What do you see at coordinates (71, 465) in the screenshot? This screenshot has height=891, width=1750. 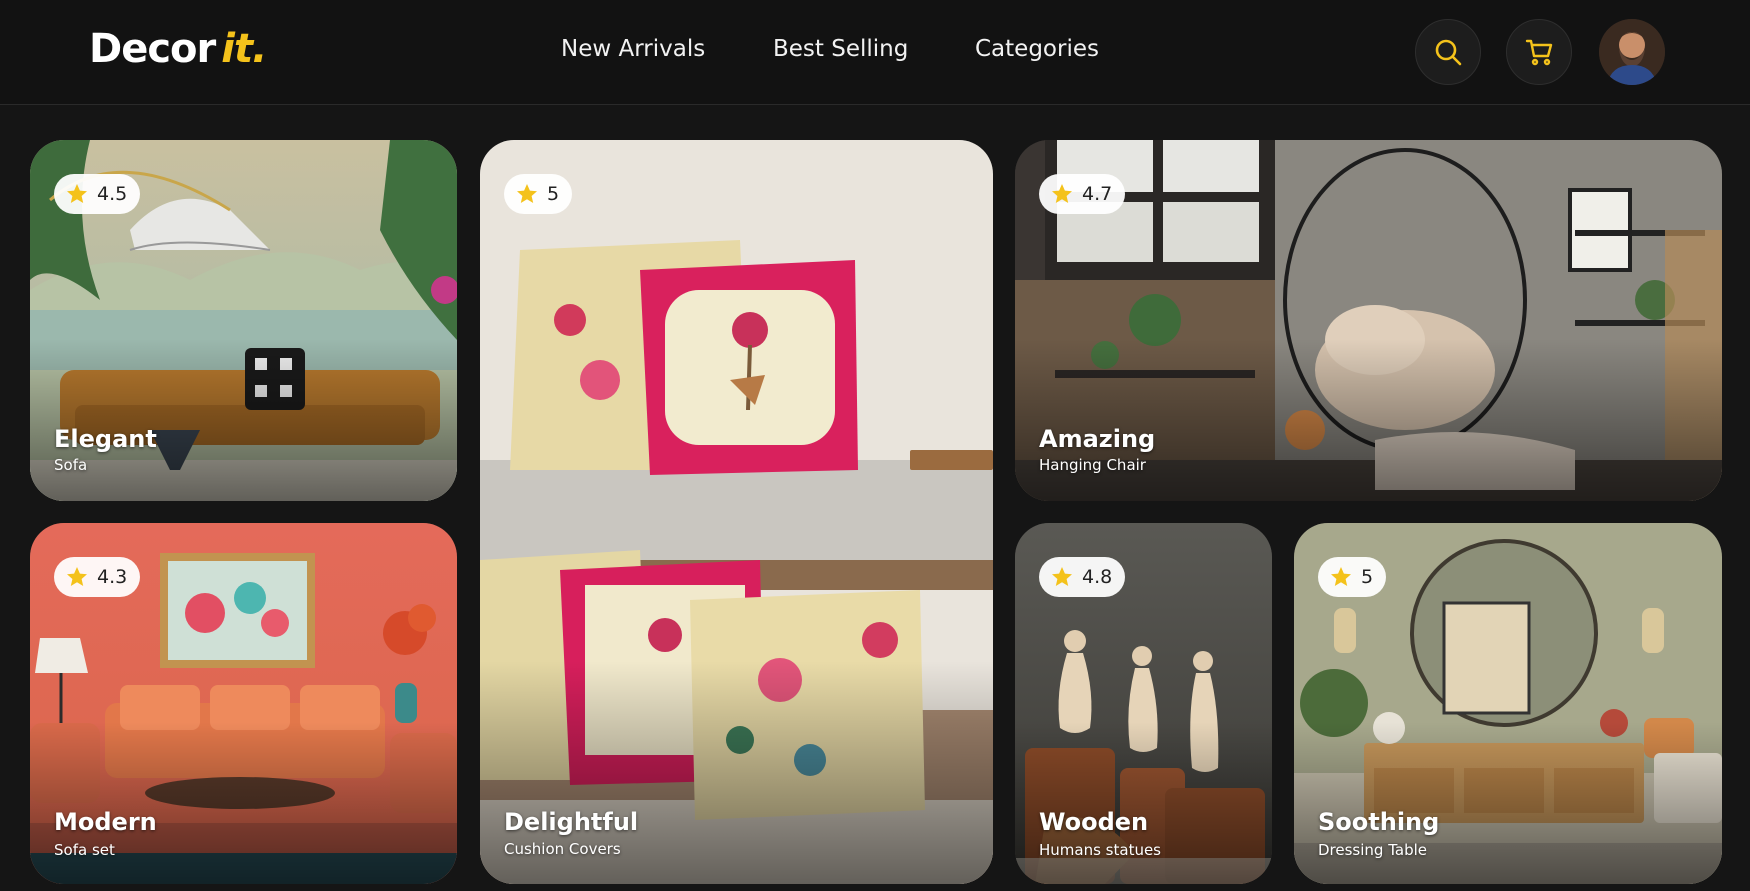 I see `card-subtitle: Sofa` at bounding box center [71, 465].